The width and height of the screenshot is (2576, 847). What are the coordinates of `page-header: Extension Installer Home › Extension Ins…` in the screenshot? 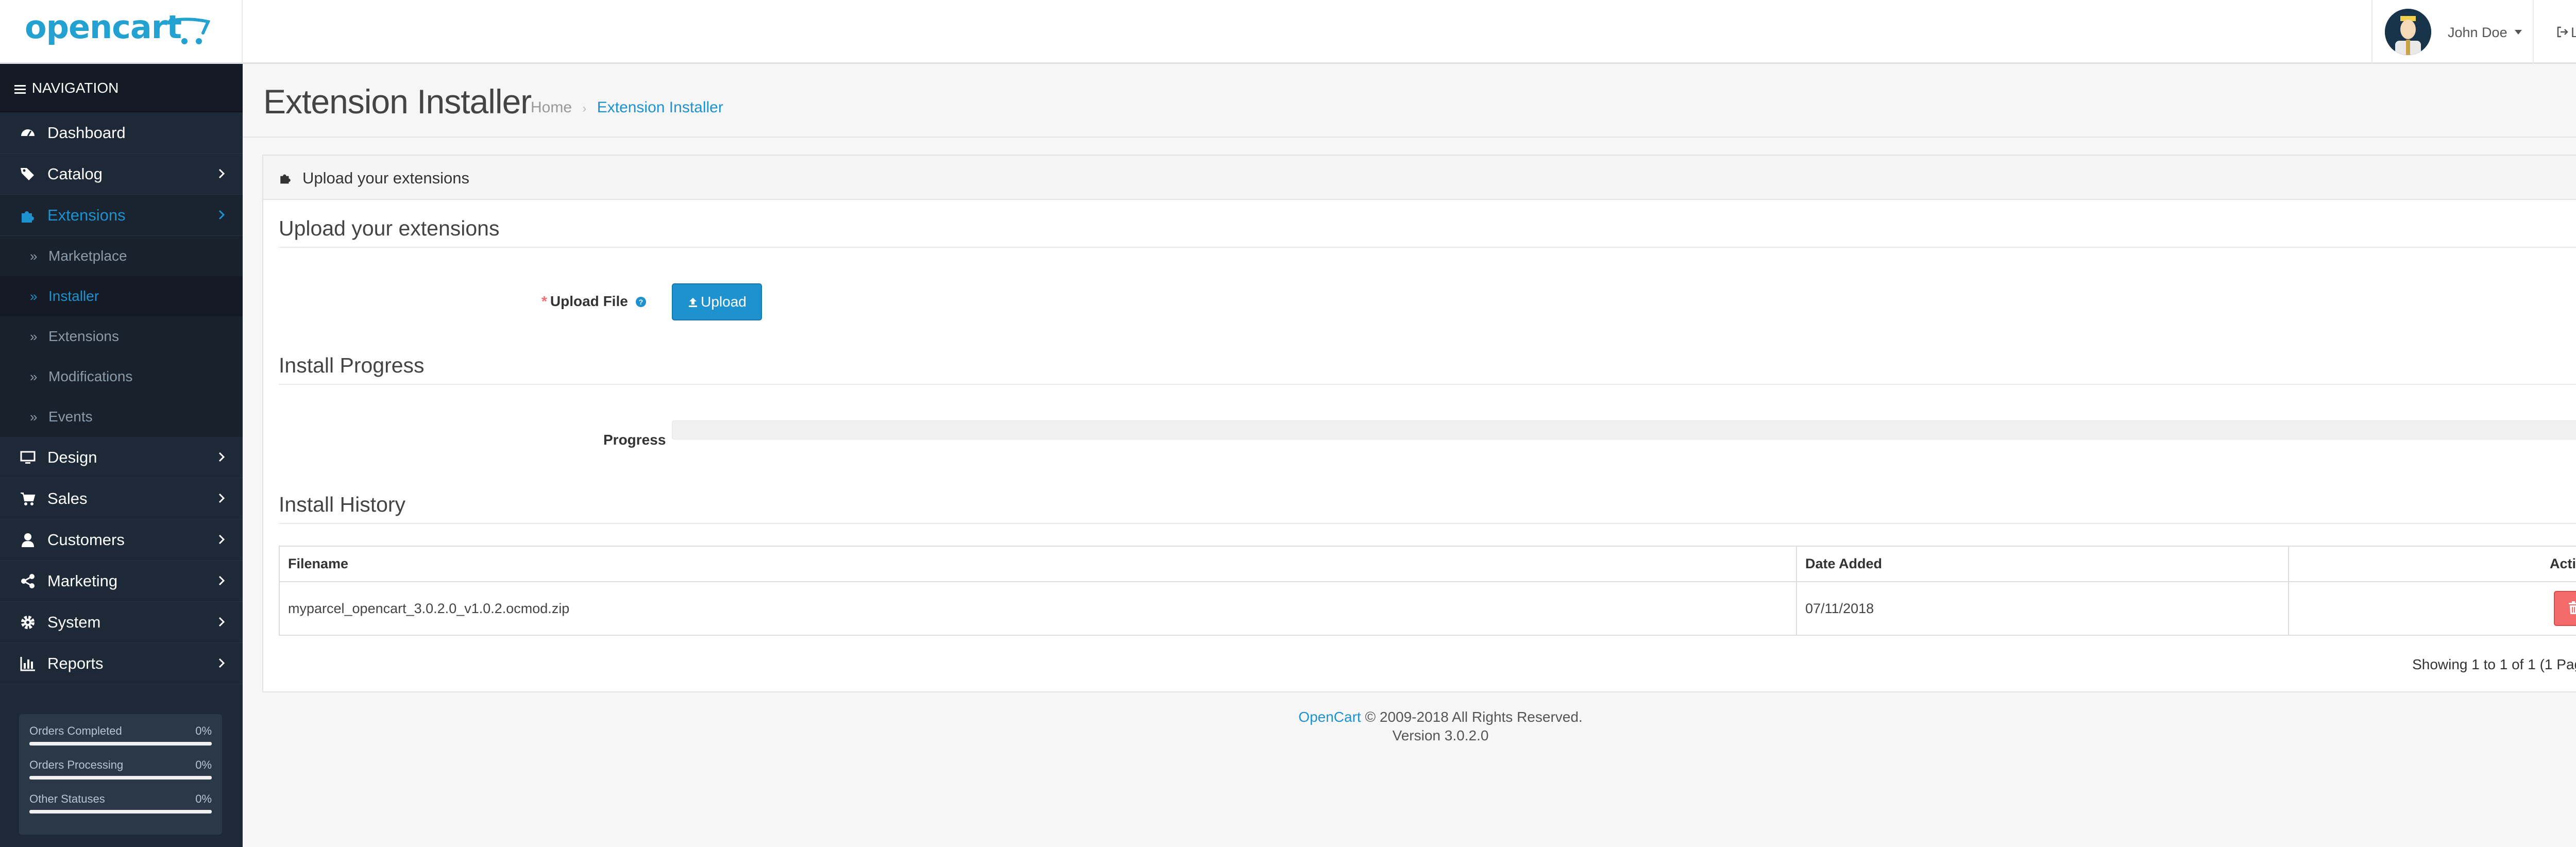 It's located at (1409, 101).